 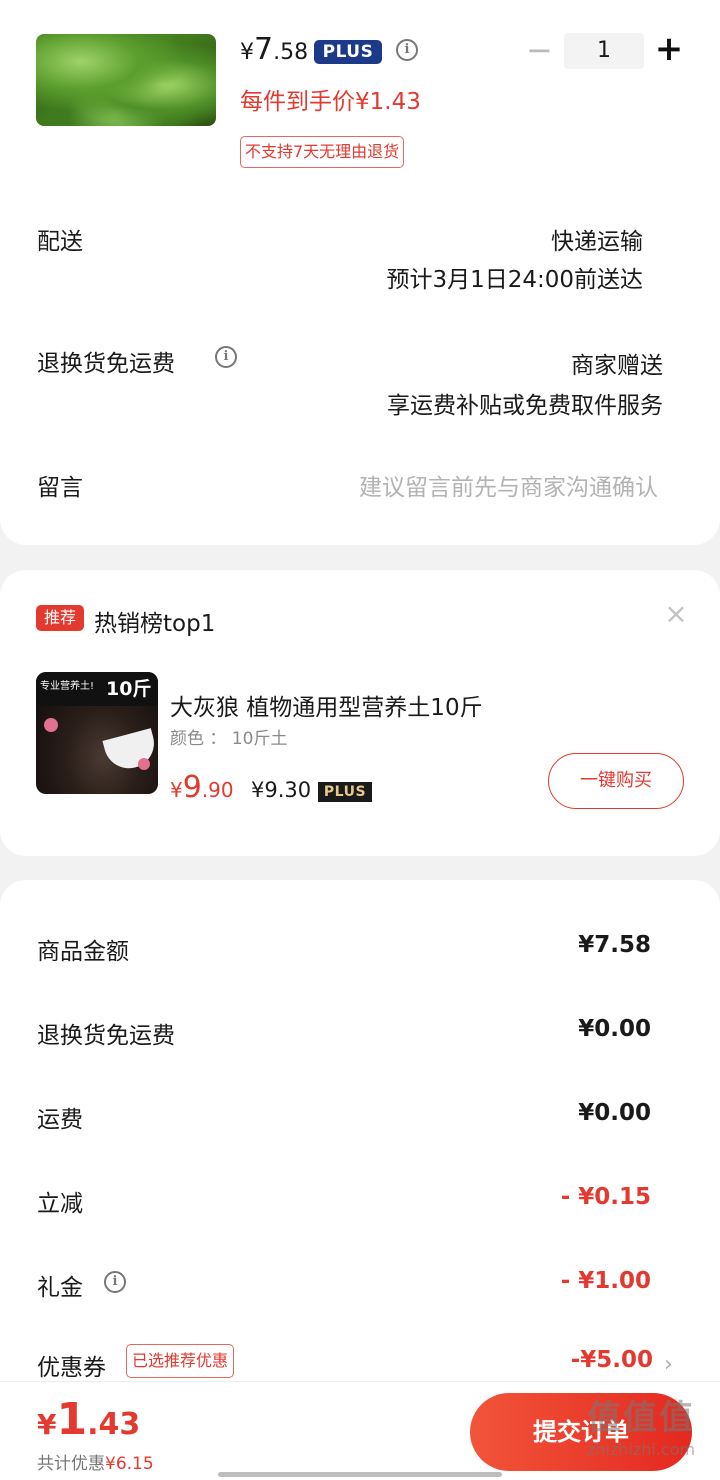 What do you see at coordinates (605, 1197) in the screenshot?
I see `summary-value: - ¥0.15` at bounding box center [605, 1197].